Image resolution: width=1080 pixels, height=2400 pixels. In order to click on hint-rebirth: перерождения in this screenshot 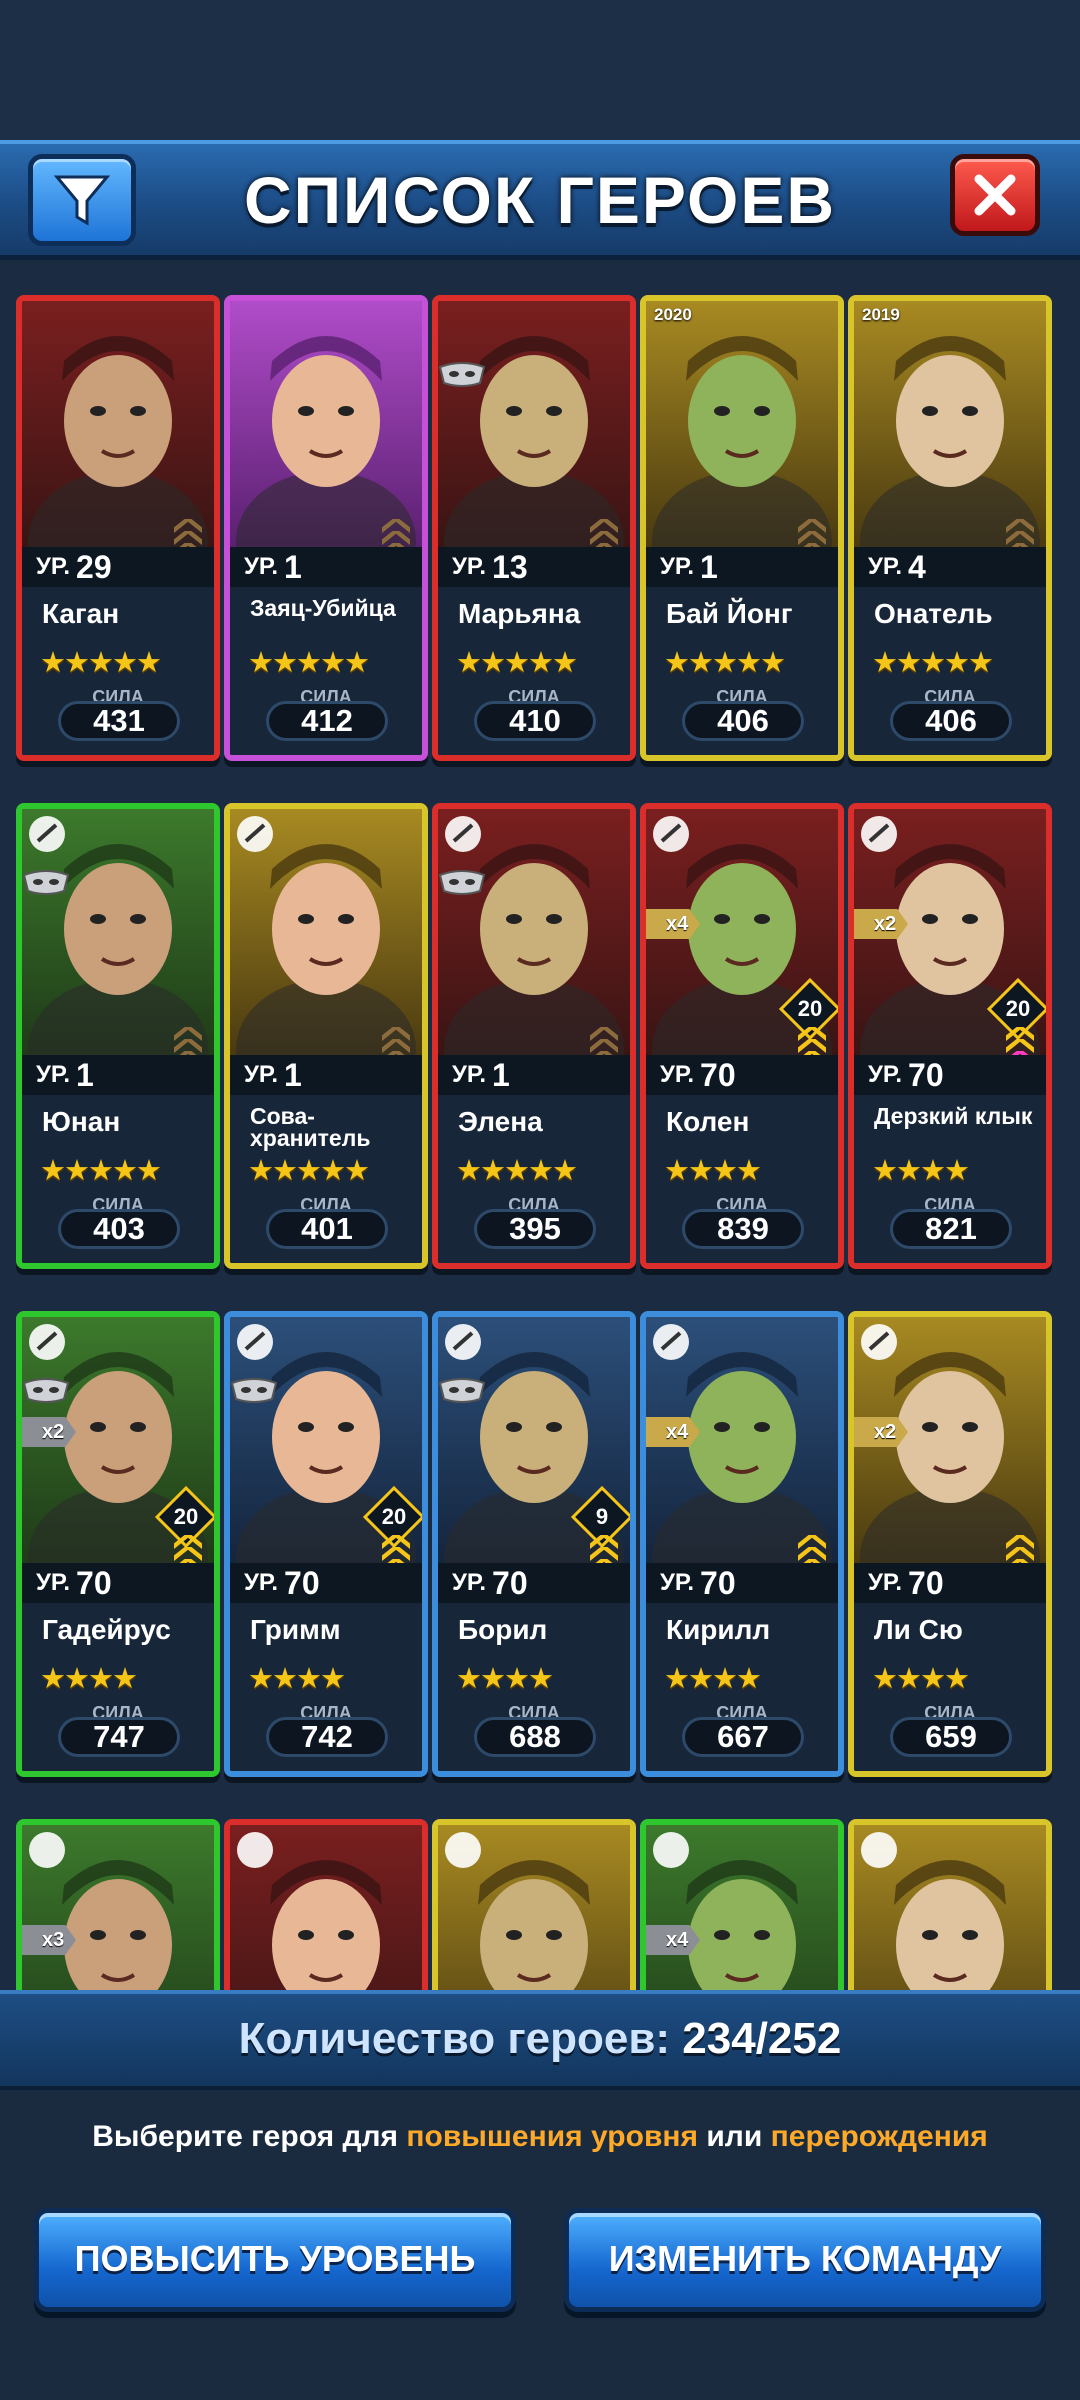, I will do `click(879, 2136)`.